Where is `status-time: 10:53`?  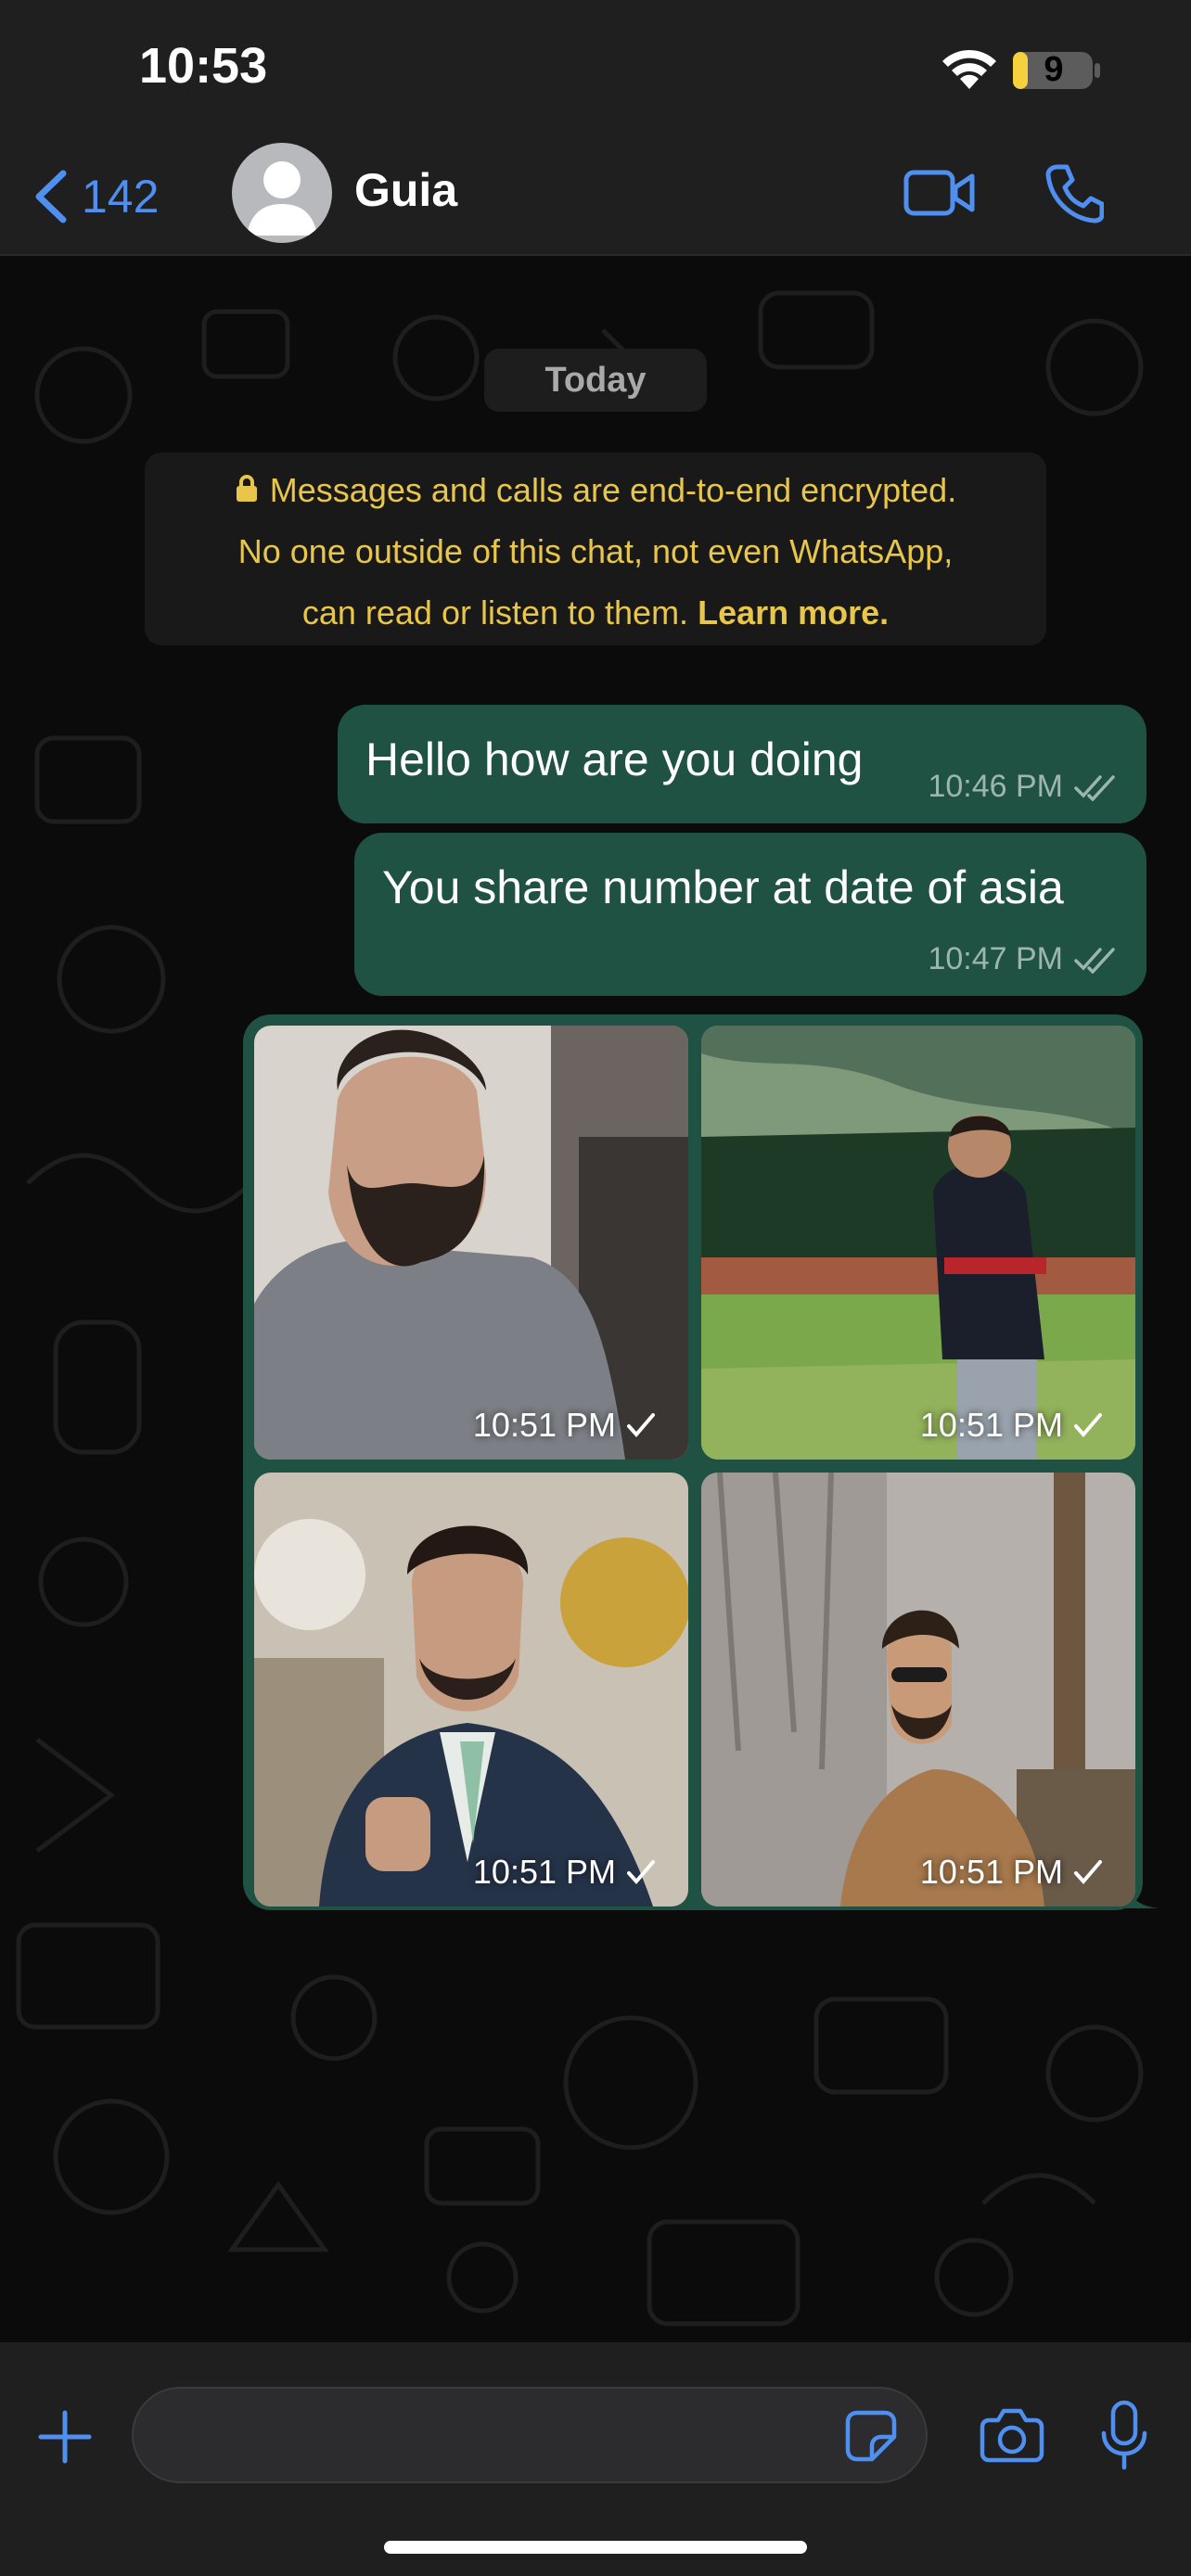
status-time: 10:53 is located at coordinates (203, 66).